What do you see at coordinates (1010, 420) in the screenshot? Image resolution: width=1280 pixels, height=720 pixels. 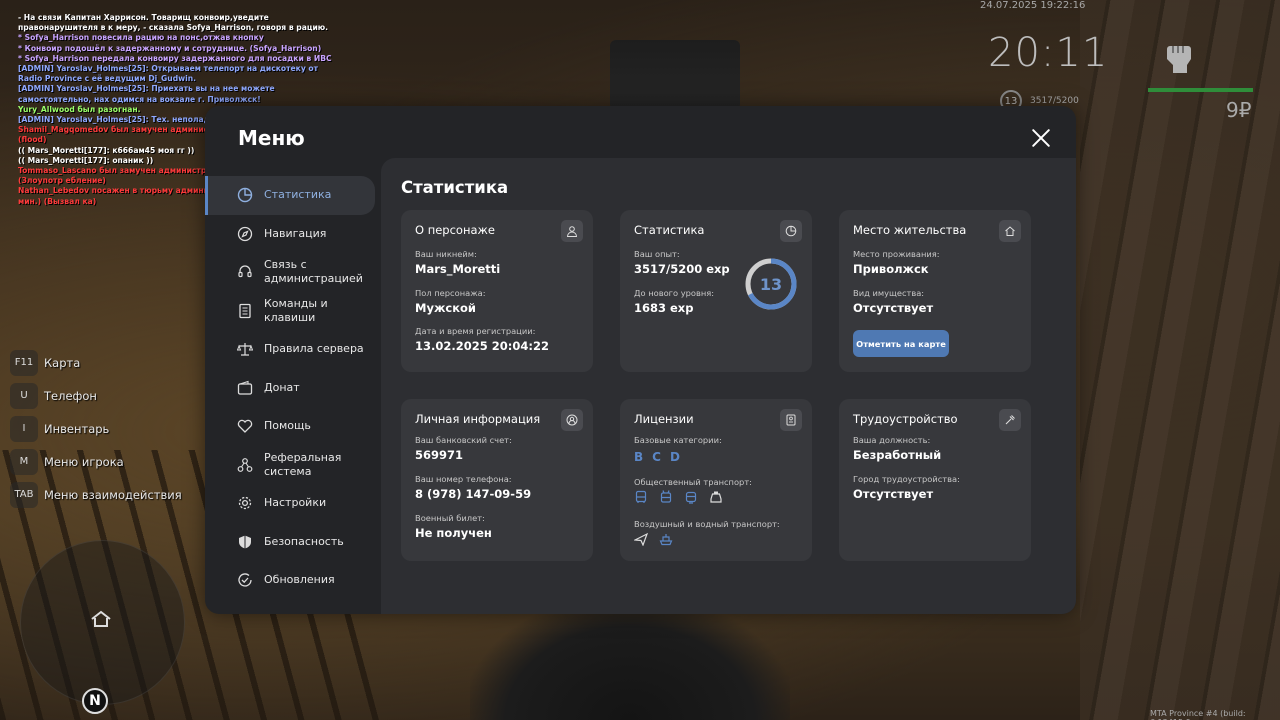 I see `hammer-icon` at bounding box center [1010, 420].